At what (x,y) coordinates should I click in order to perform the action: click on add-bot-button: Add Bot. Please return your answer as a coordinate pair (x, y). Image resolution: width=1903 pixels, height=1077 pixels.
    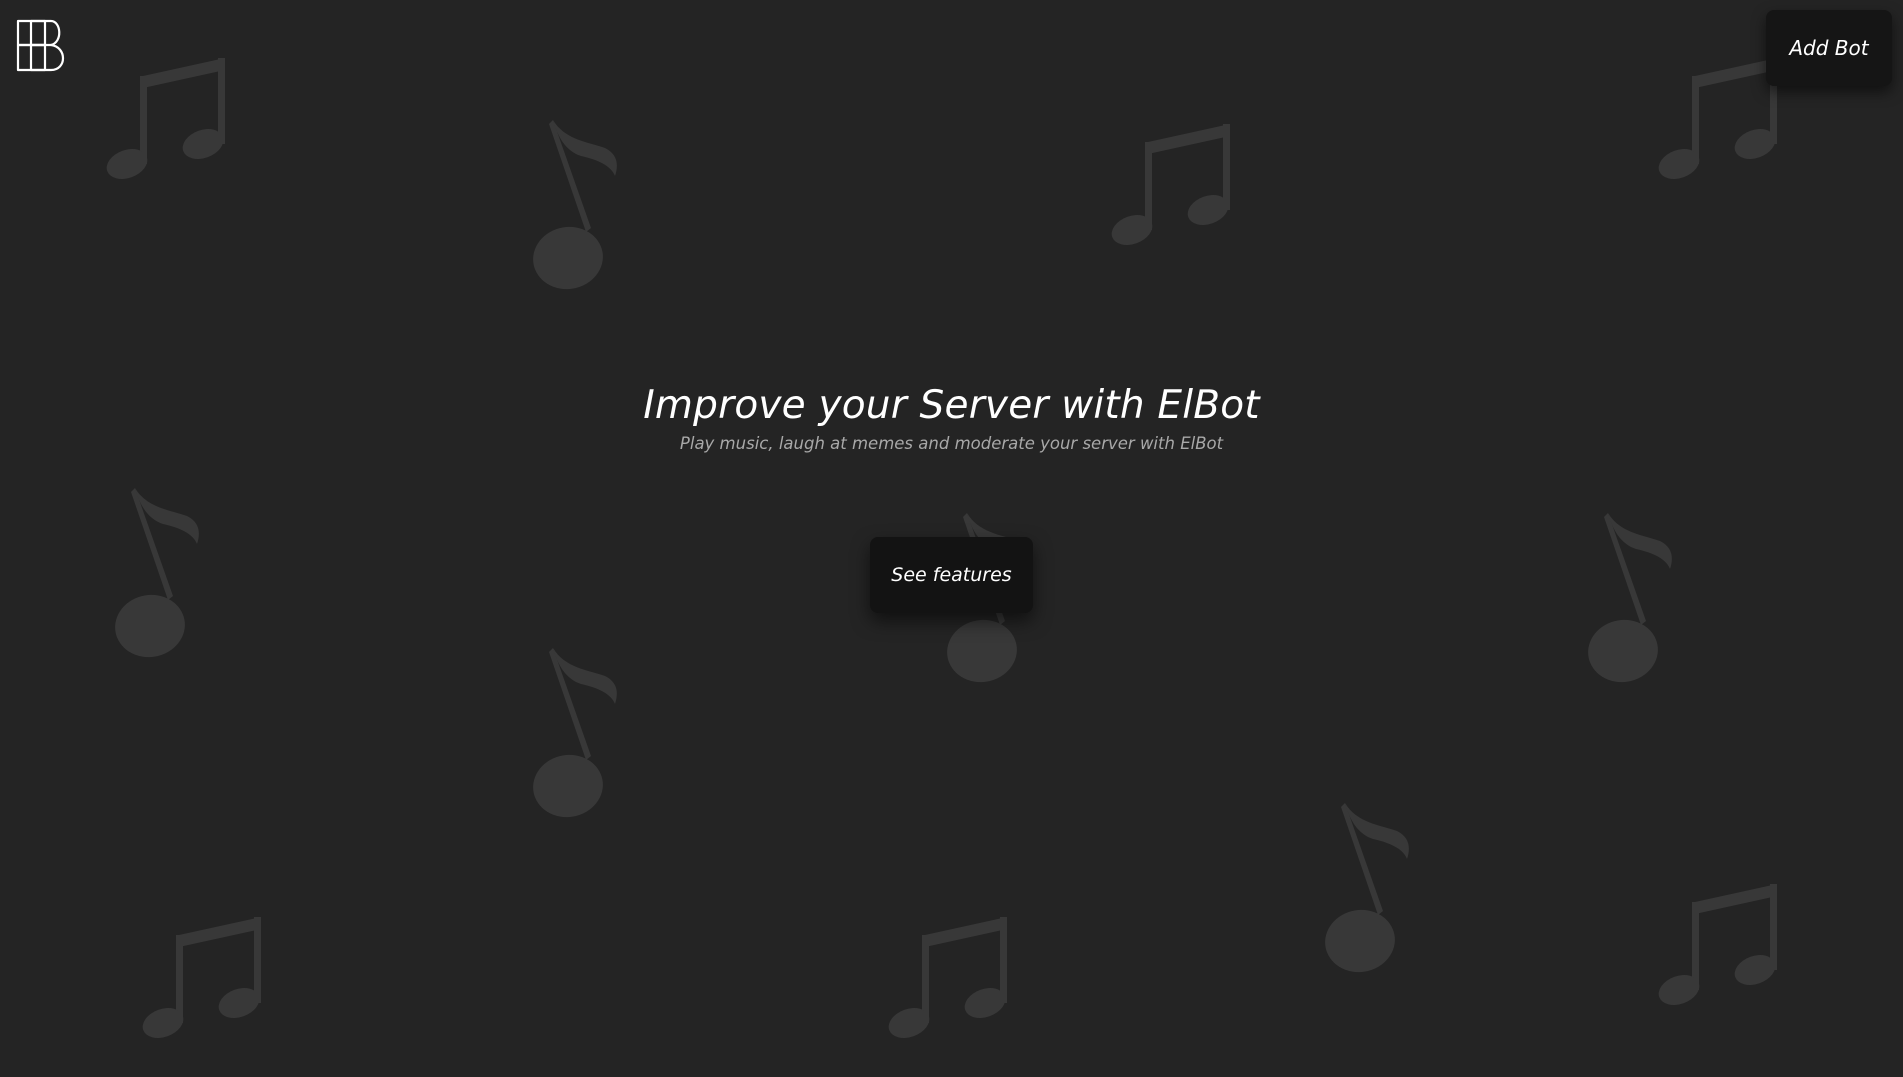
    Looking at the image, I should click on (1829, 48).